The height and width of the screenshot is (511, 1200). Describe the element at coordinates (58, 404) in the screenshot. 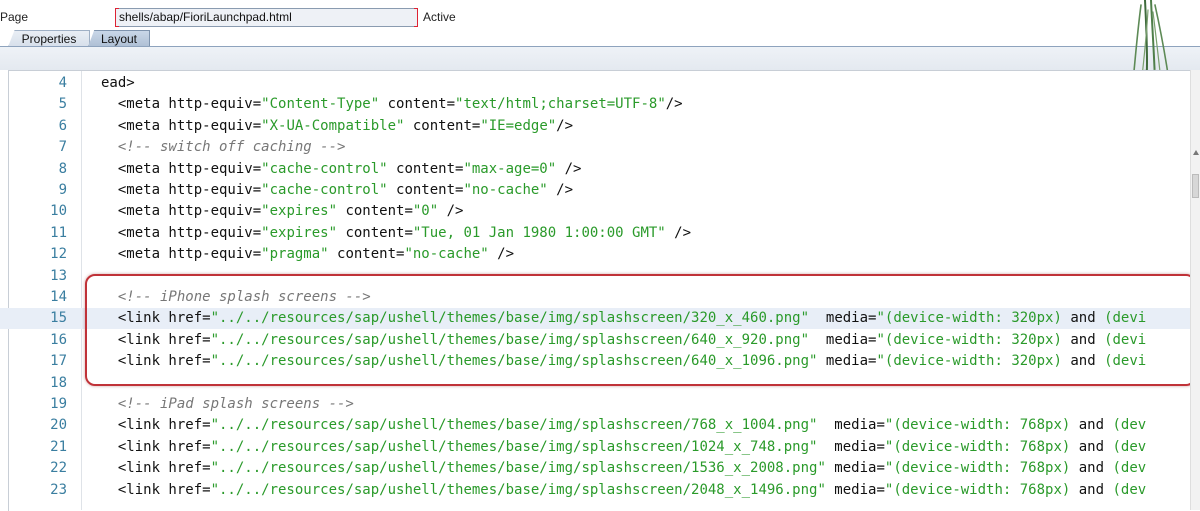

I see `line-number: 19` at that location.